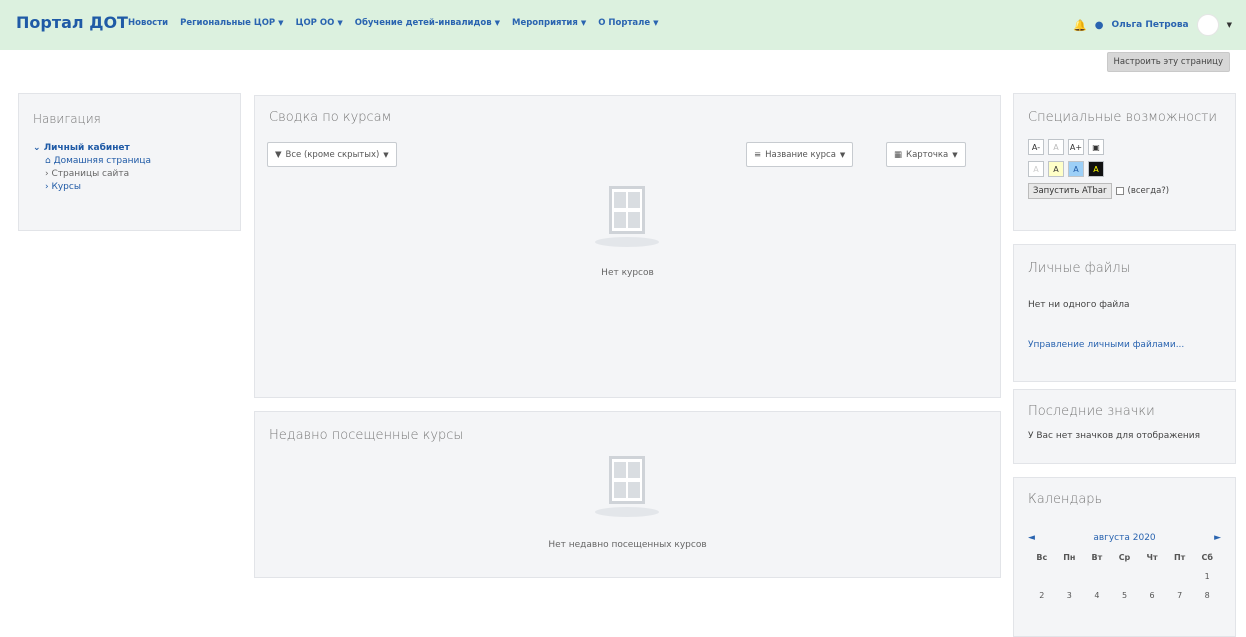 The width and height of the screenshot is (1246, 637). I want to click on day-name: Вт, so click(1097, 557).